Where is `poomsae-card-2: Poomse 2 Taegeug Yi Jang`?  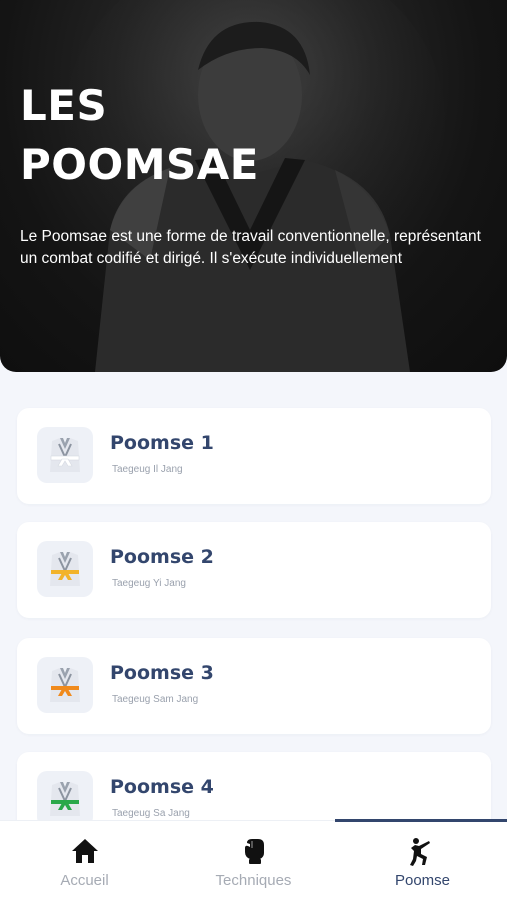
poomsae-card-2: Poomse 2 Taegeug Yi Jang is located at coordinates (254, 570).